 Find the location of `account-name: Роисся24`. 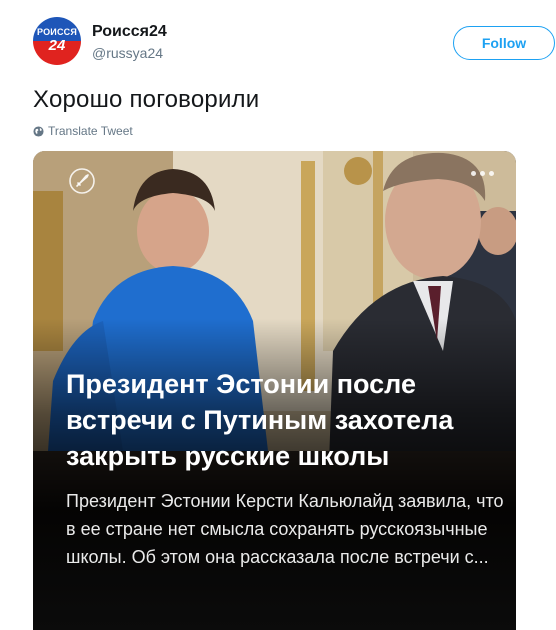

account-name: Роисся24 is located at coordinates (129, 32).